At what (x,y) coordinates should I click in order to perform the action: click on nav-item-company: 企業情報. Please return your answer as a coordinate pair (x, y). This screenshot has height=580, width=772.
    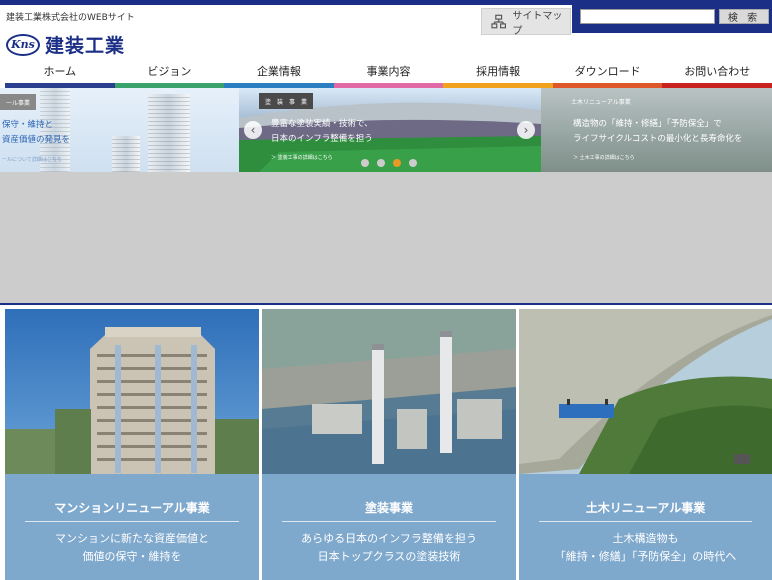
    Looking at the image, I should click on (279, 73).